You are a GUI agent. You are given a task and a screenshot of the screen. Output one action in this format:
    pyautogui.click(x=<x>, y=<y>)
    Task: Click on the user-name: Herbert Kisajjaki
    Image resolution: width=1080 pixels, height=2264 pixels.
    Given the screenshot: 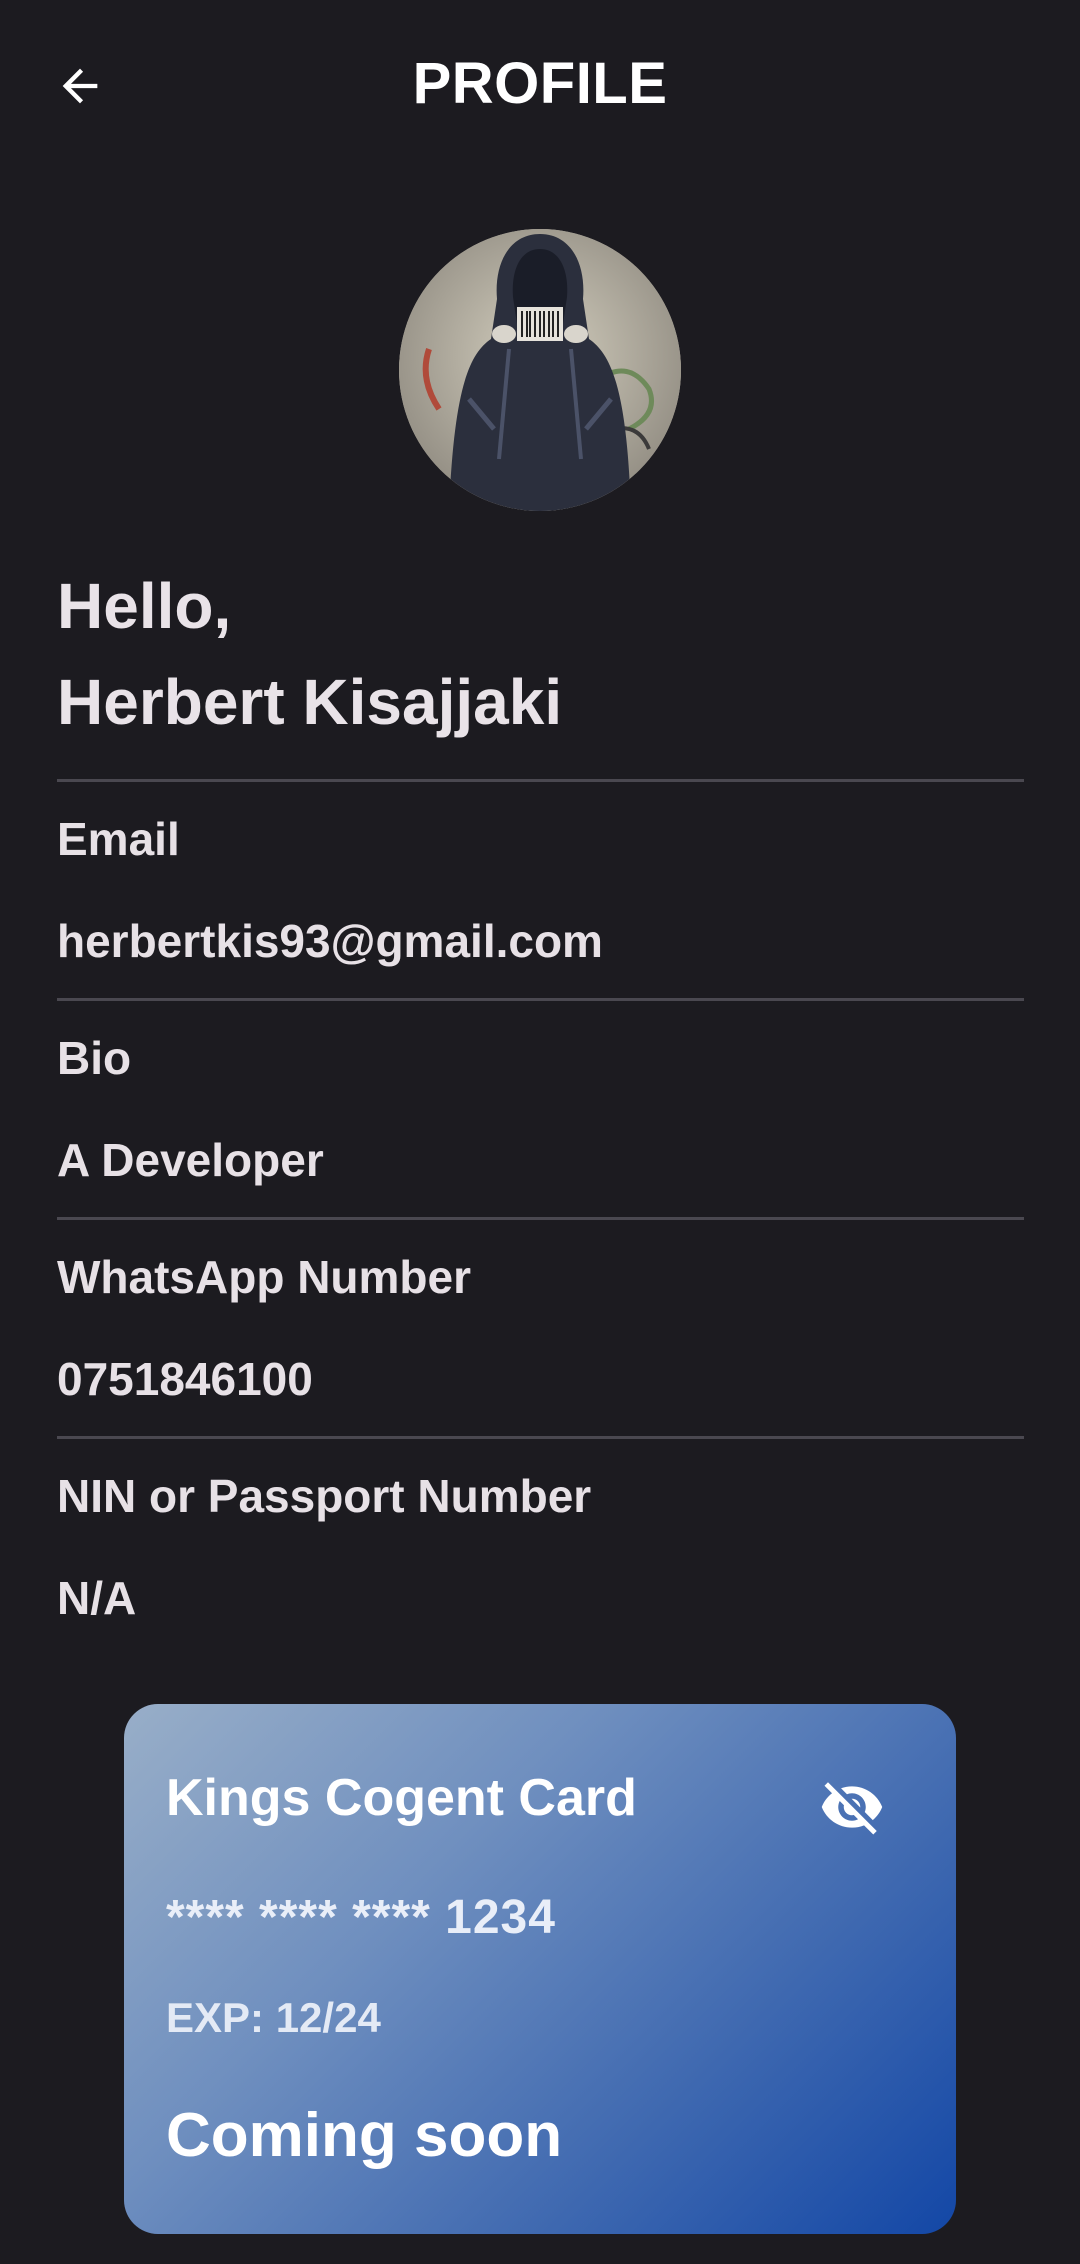 What is the action you would take?
    pyautogui.click(x=310, y=702)
    